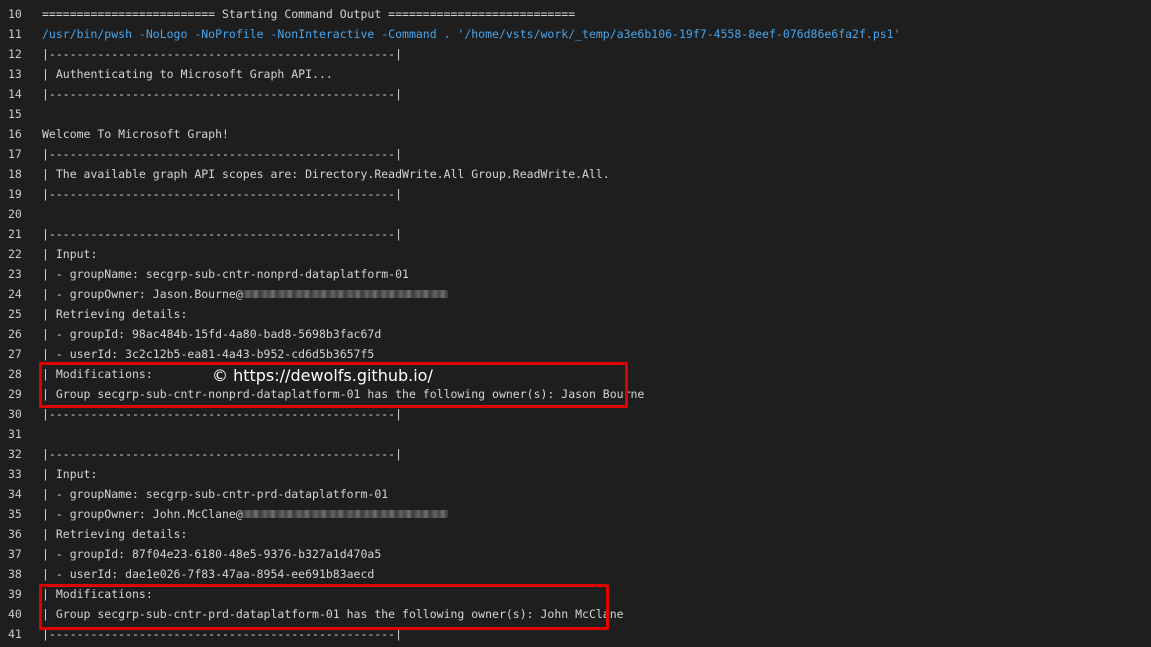 This screenshot has height=647, width=1151. I want to click on line-number: 37, so click(15, 554).